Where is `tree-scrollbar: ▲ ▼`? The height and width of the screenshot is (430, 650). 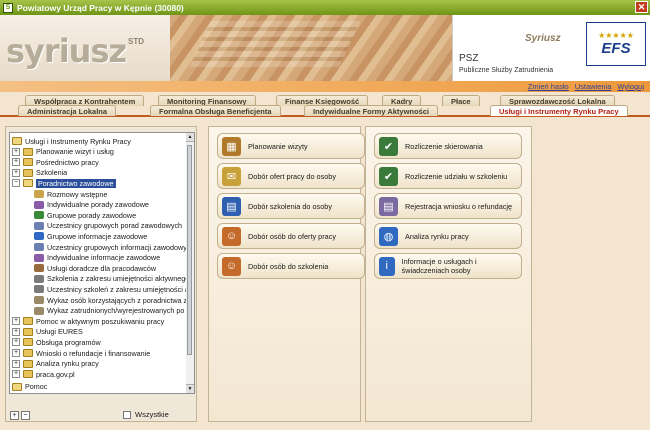 tree-scrollbar: ▲ ▼ is located at coordinates (190, 263).